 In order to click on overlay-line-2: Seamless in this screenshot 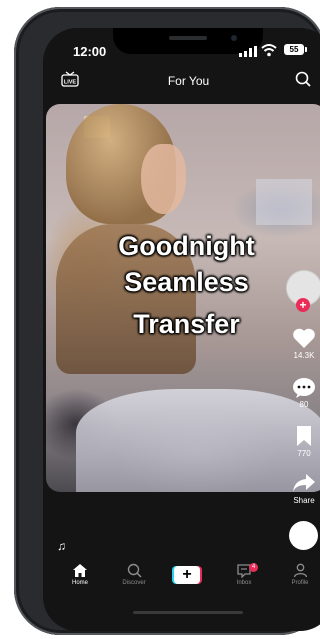, I will do `click(186, 282)`.